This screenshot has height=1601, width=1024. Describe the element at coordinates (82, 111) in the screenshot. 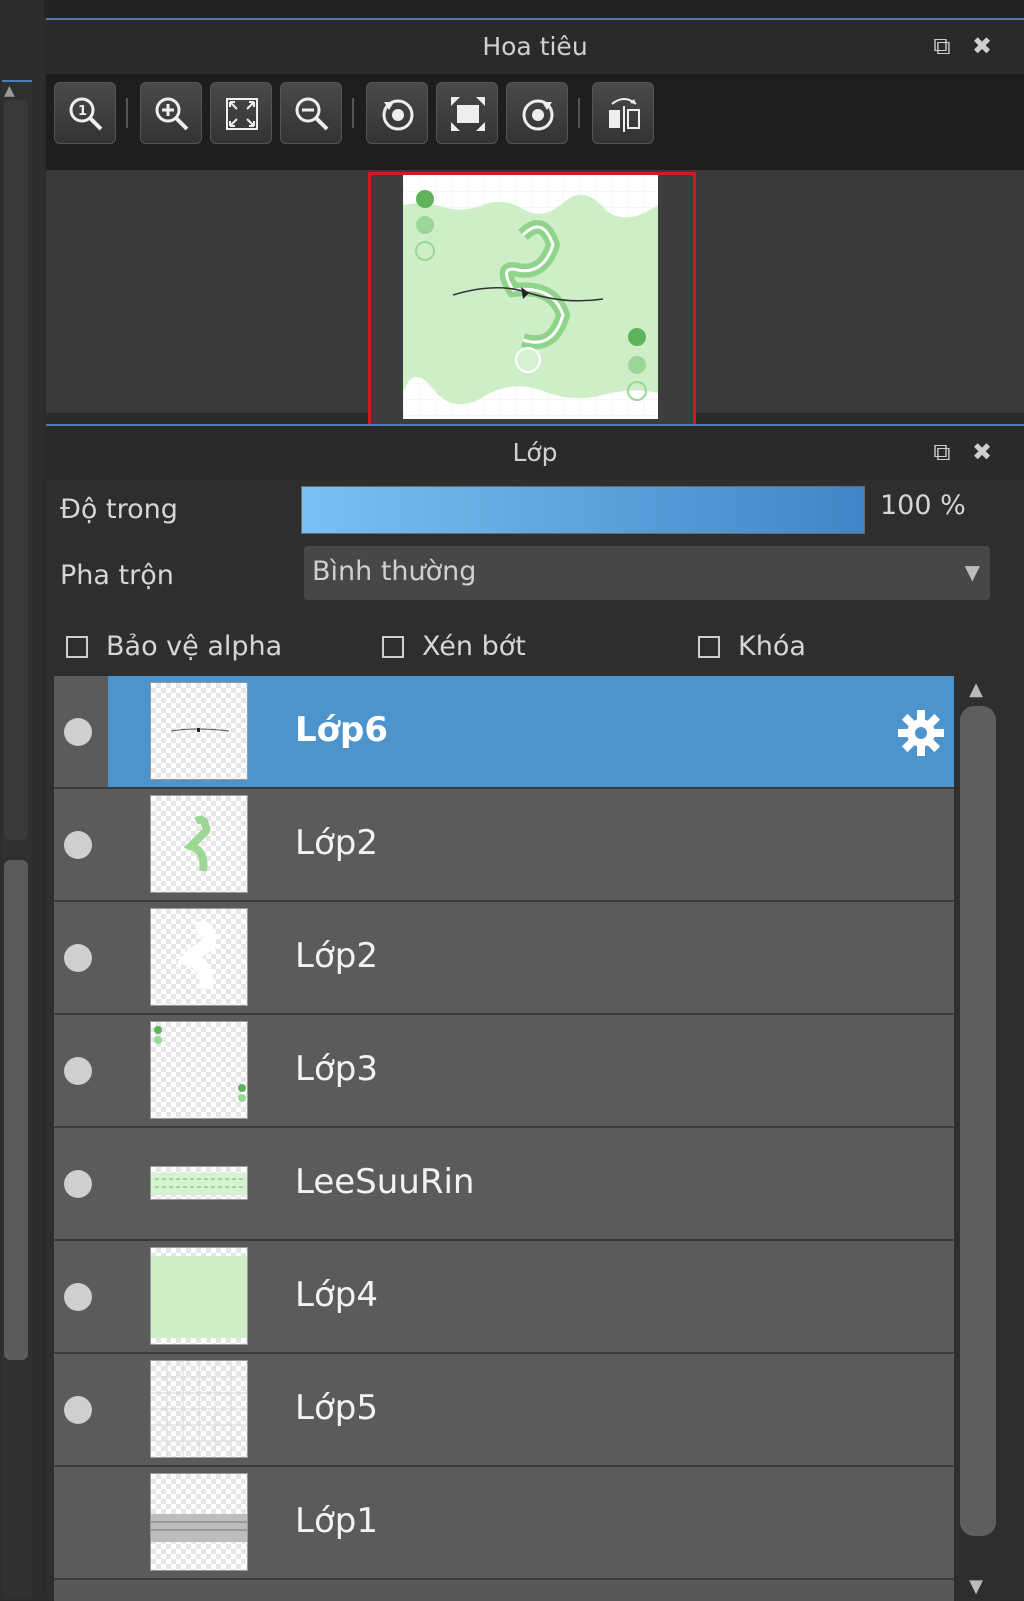

I see `svg-text: 1` at that location.